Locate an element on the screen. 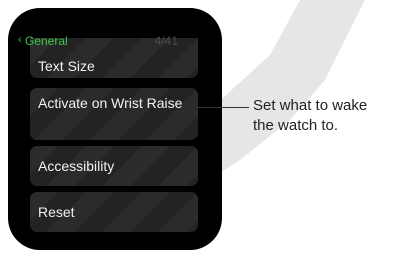 This screenshot has height=254, width=407. menu-item-accessibility: Accessibility is located at coordinates (114, 166).